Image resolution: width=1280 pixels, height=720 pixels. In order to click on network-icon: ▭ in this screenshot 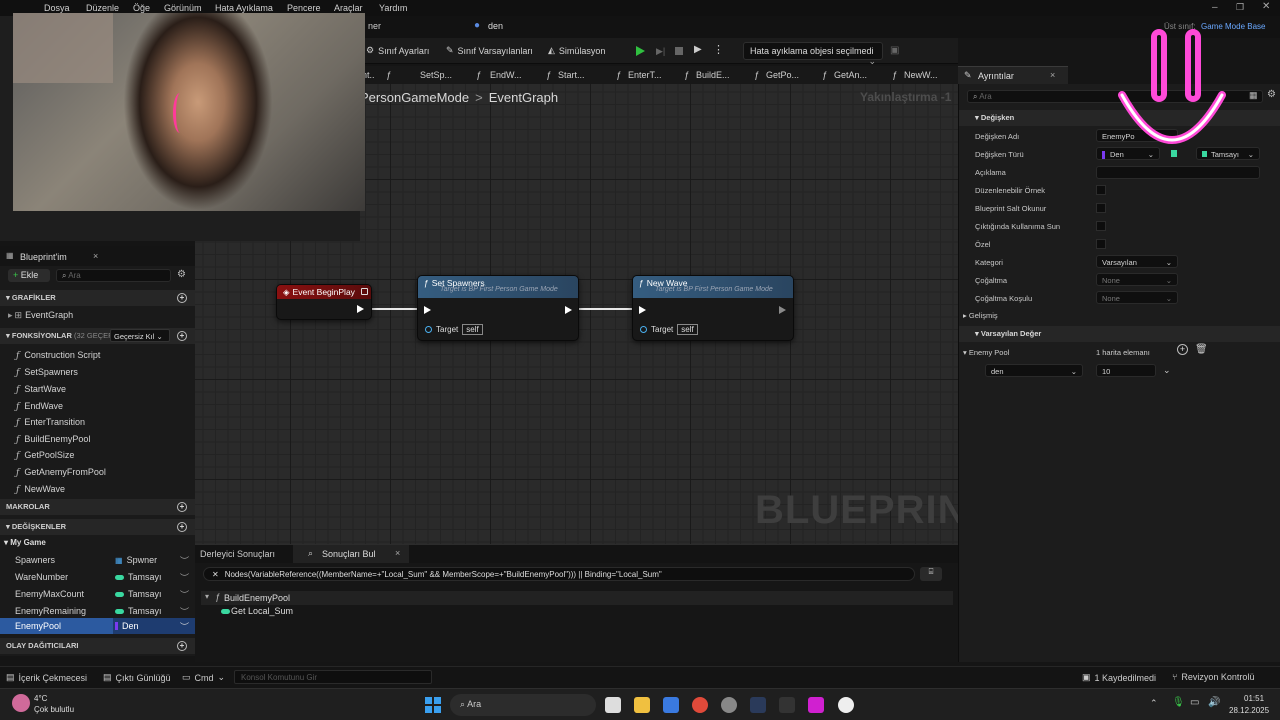, I will do `click(1194, 702)`.